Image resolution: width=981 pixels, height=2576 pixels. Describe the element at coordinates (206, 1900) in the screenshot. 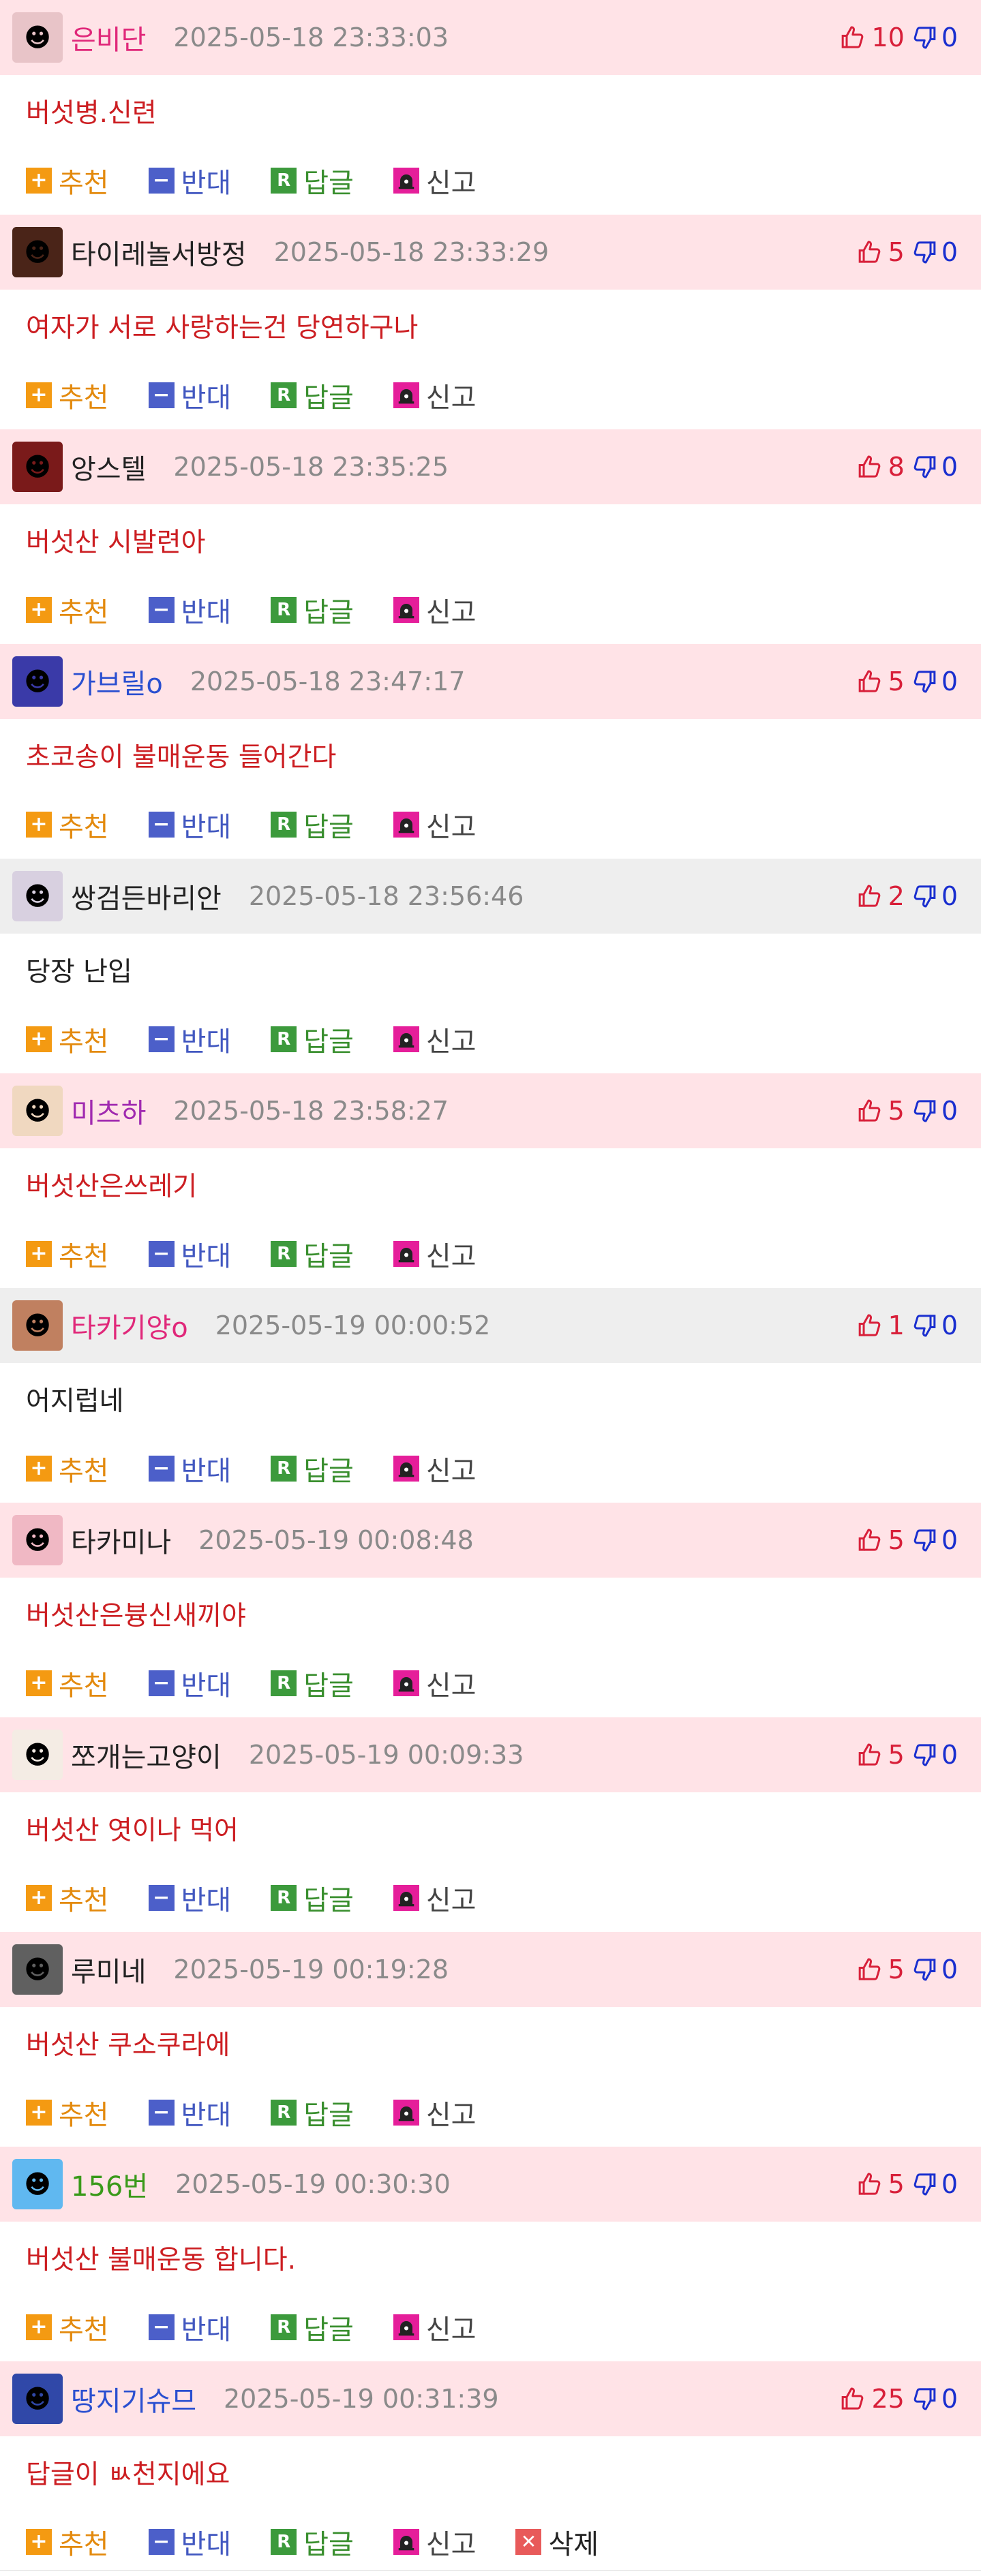

I see `oppose-label: 반대` at that location.